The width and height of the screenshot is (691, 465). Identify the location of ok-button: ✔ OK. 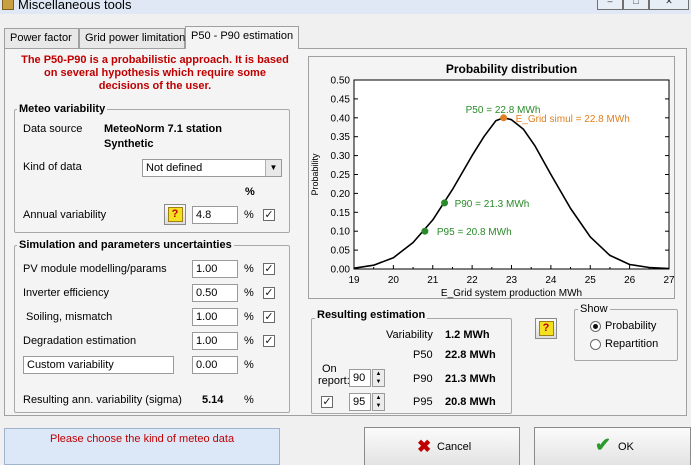
(612, 446).